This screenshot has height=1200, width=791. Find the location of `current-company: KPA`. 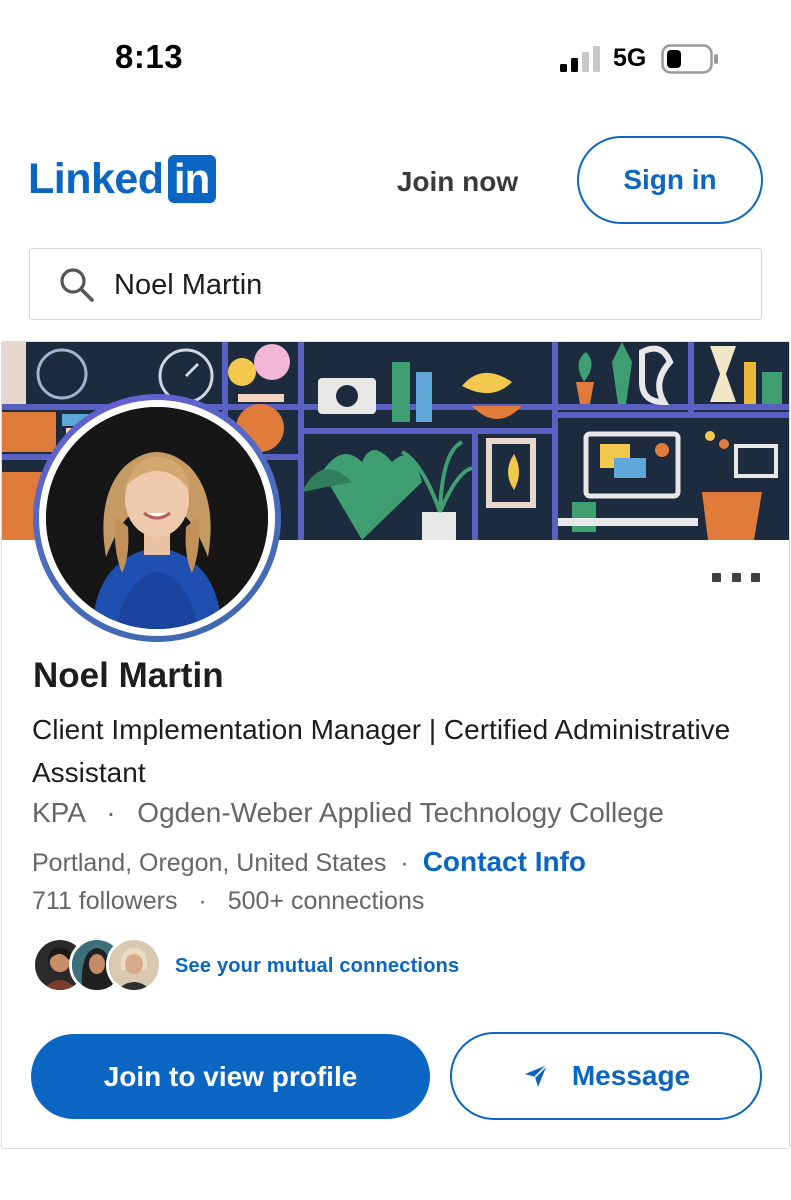

current-company: KPA is located at coordinates (58, 812).